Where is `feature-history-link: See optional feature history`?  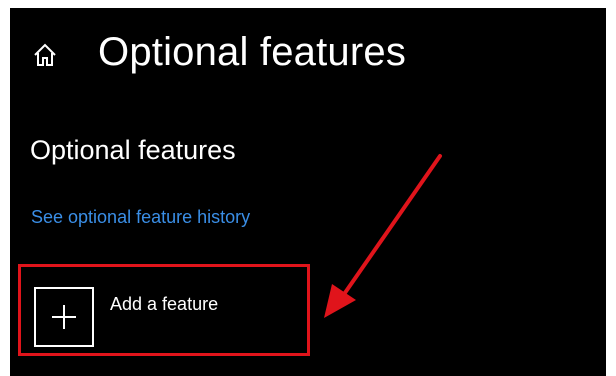 feature-history-link: See optional feature history is located at coordinates (140, 217).